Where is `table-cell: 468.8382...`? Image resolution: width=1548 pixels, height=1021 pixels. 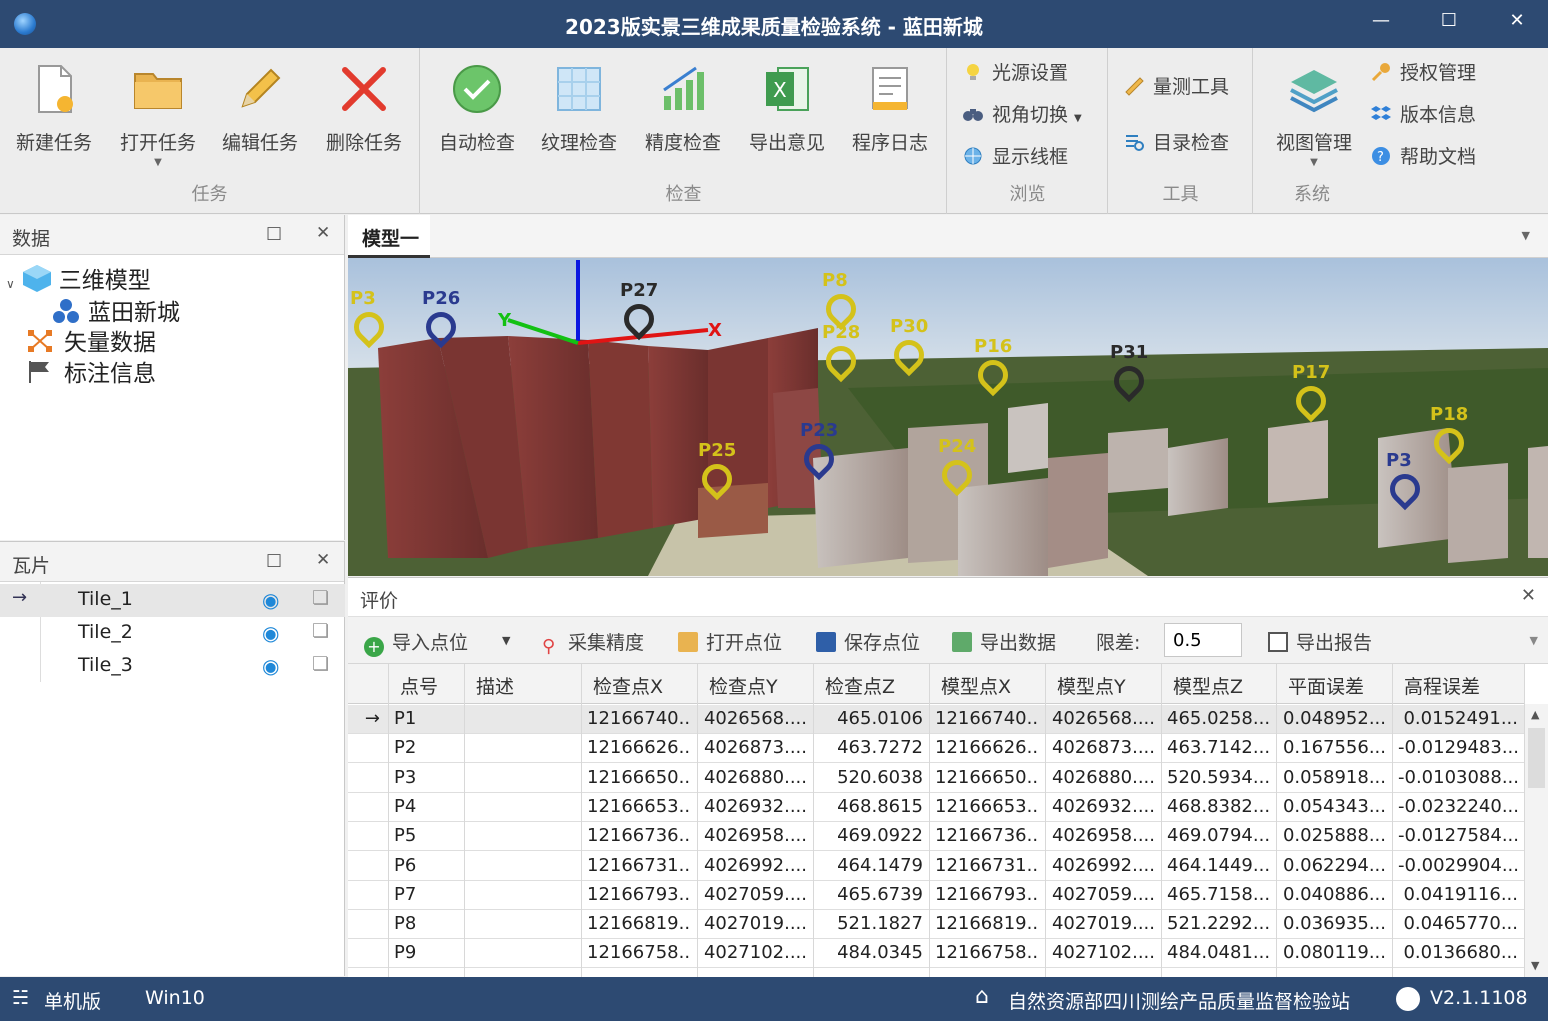
table-cell: 468.8382... is located at coordinates (1218, 806).